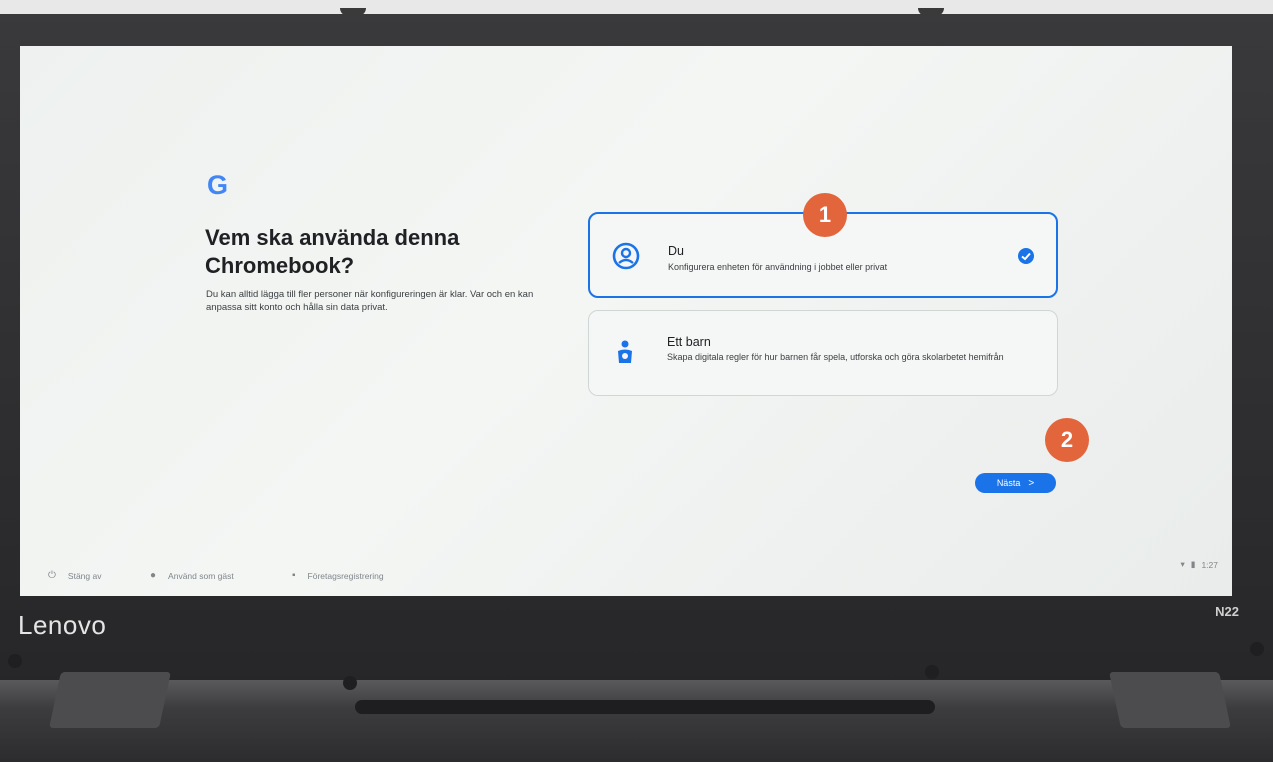 The height and width of the screenshot is (762, 1273). I want to click on enterprise-enrollment-button: ▪ Företagsregistrering, so click(338, 575).